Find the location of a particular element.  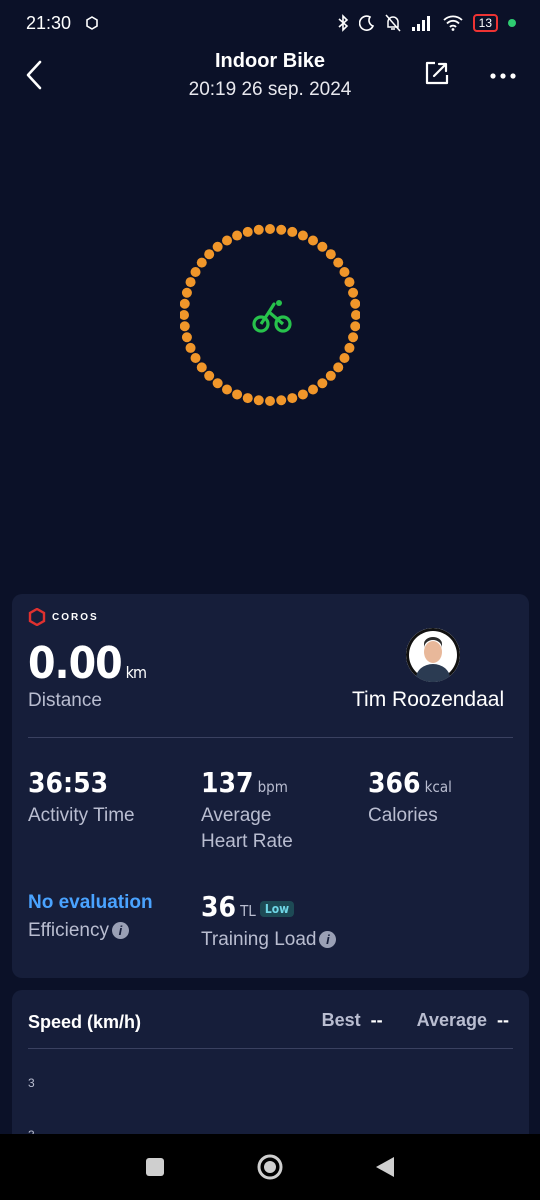

heart-rate-number: 137 is located at coordinates (227, 782).